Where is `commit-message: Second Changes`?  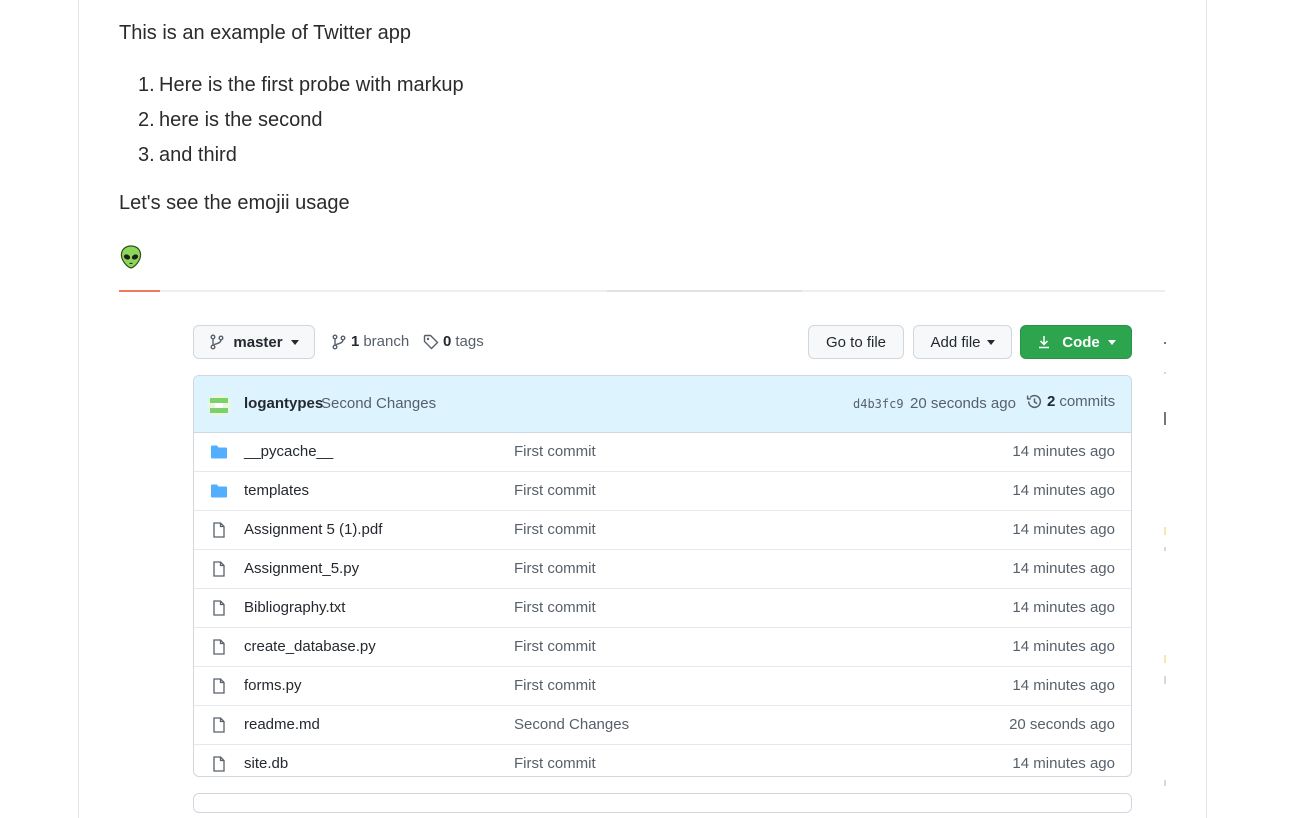
commit-message: Second Changes is located at coordinates (378, 403).